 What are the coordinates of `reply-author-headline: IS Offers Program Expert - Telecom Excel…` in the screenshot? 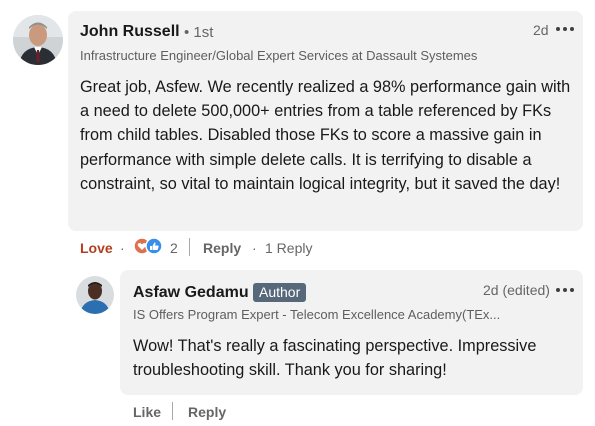 It's located at (317, 314).